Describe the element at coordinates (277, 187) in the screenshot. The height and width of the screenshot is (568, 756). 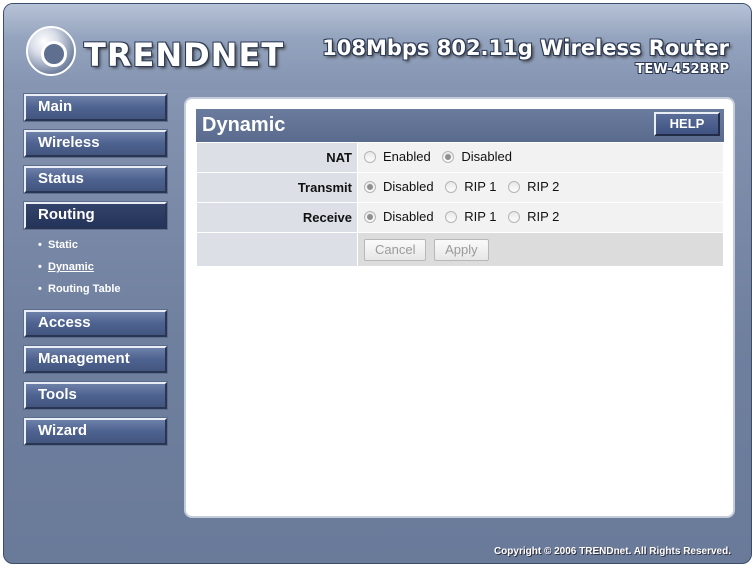
I see `transmit-label: Transmit` at that location.